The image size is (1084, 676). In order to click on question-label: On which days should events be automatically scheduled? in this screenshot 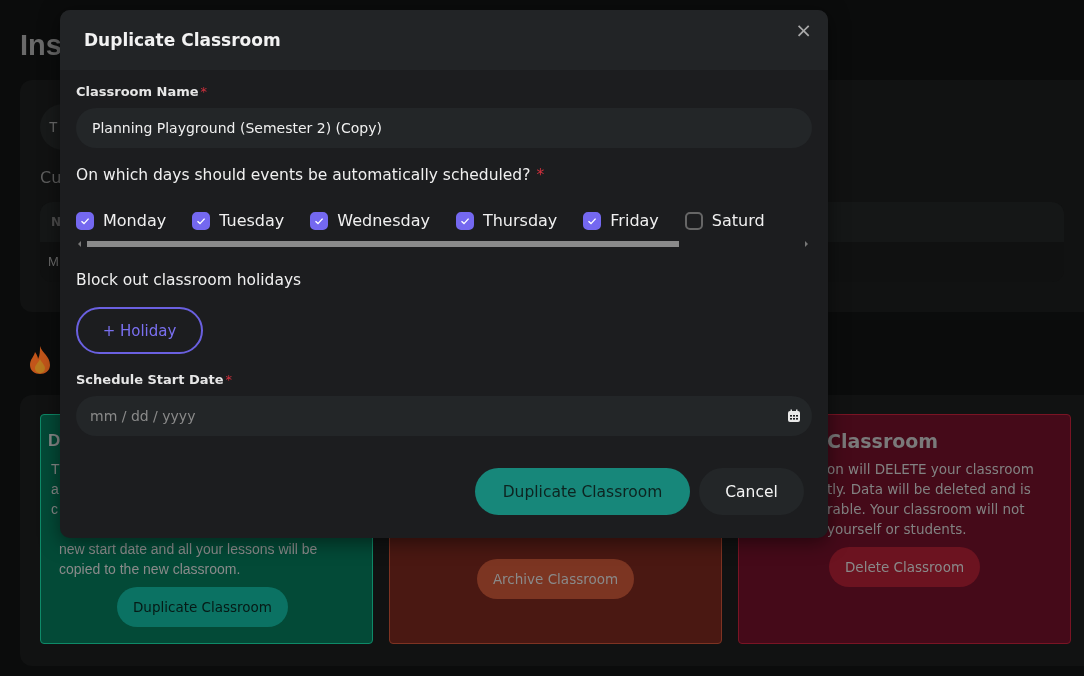, I will do `click(303, 175)`.